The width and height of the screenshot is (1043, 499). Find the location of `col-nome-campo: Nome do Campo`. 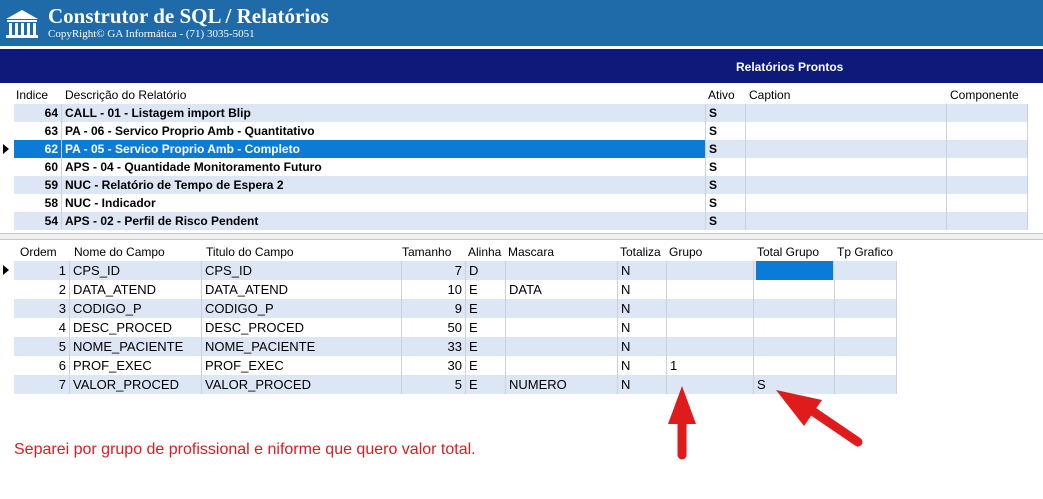

col-nome-campo: Nome do Campo is located at coordinates (119, 252).